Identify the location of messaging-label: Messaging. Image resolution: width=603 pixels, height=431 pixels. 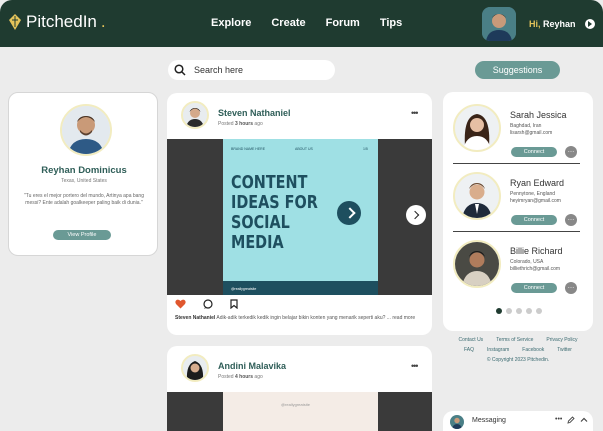
(489, 420).